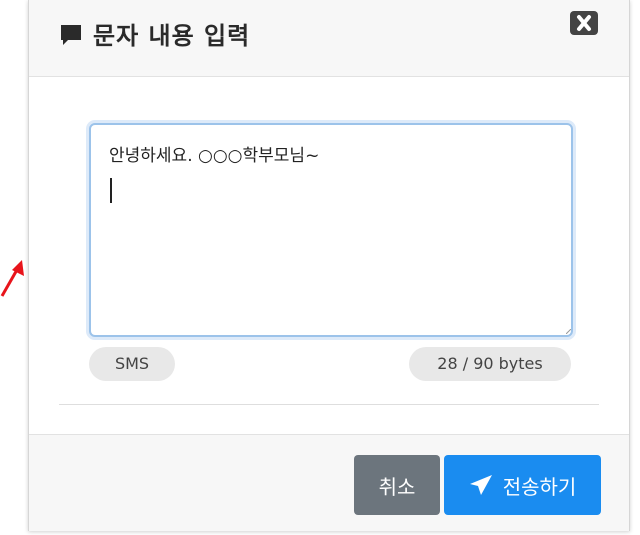  Describe the element at coordinates (539, 486) in the screenshot. I see `send-button-label: 전송하기` at that location.